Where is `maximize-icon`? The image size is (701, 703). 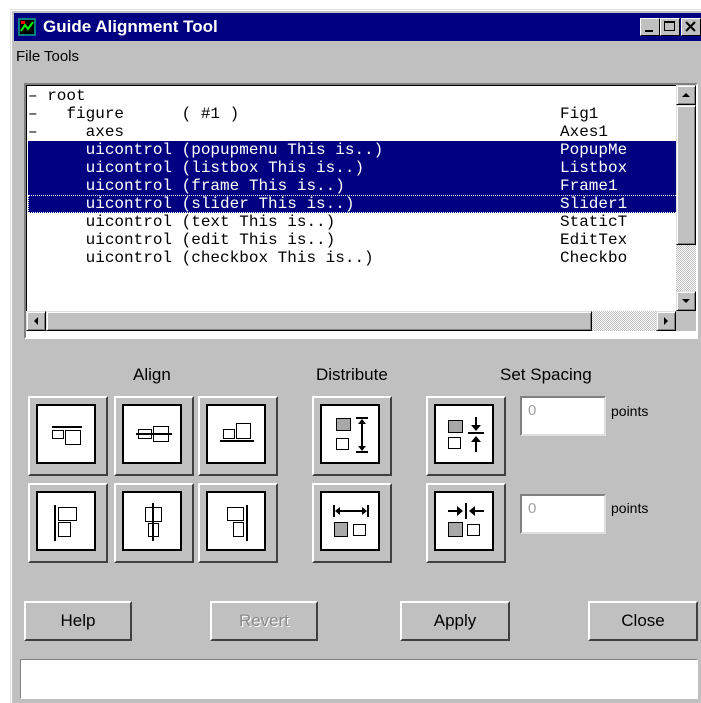
maximize-icon is located at coordinates (669, 26).